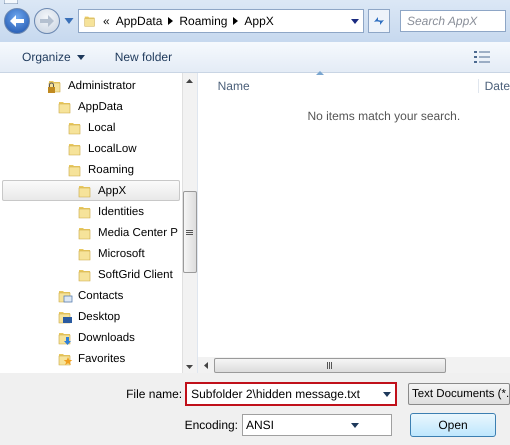 The image size is (510, 445). I want to click on column-header: Date, so click(497, 86).